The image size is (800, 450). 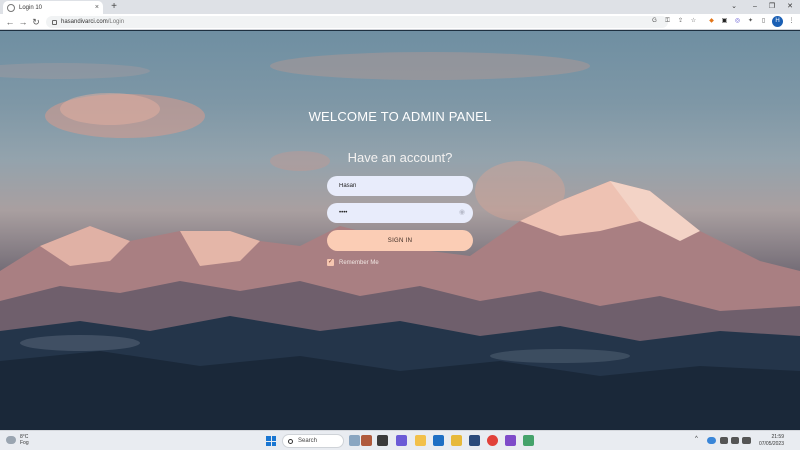 I want to click on side-panel-icon: ▯, so click(x=763, y=21).